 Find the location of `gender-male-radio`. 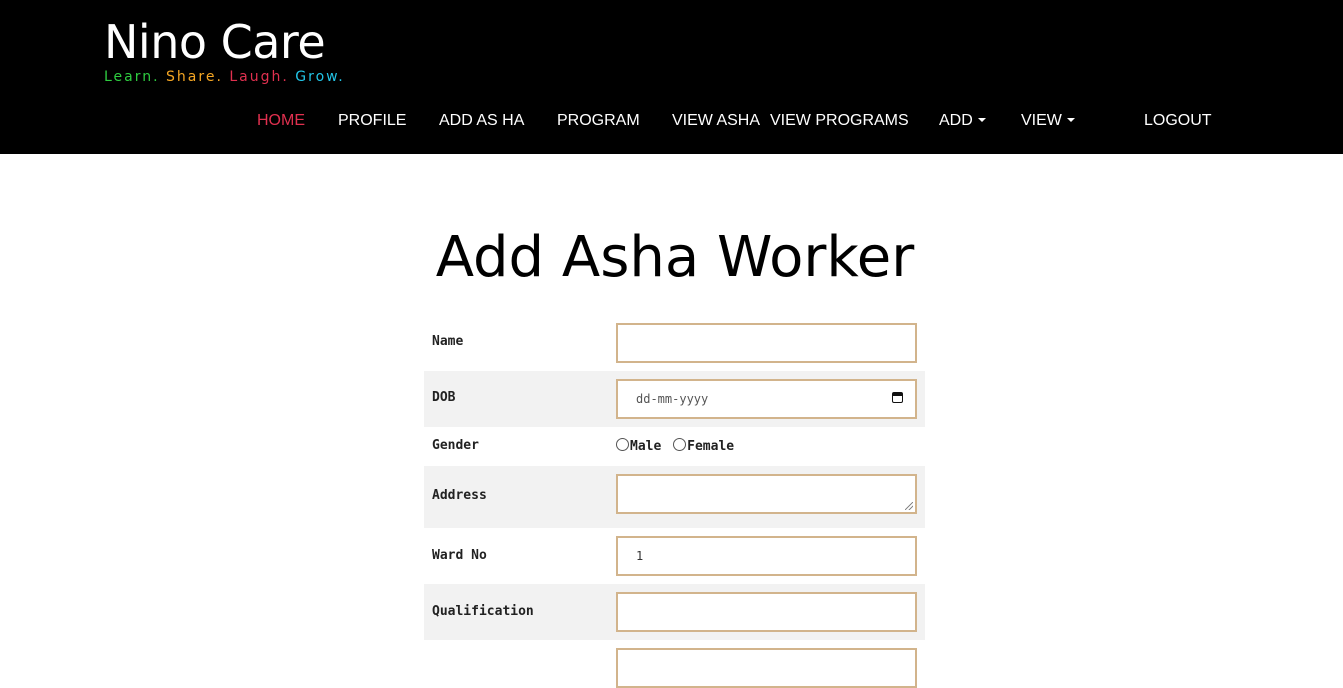

gender-male-radio is located at coordinates (622, 444).